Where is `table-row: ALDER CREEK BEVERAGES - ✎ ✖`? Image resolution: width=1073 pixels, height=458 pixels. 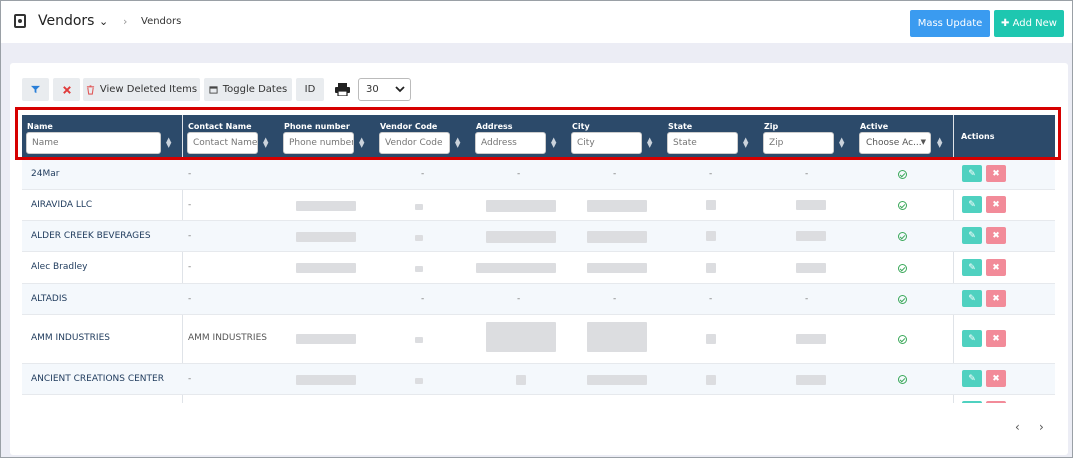 table-row: ALDER CREEK BEVERAGES - ✎ ✖ is located at coordinates (538, 236).